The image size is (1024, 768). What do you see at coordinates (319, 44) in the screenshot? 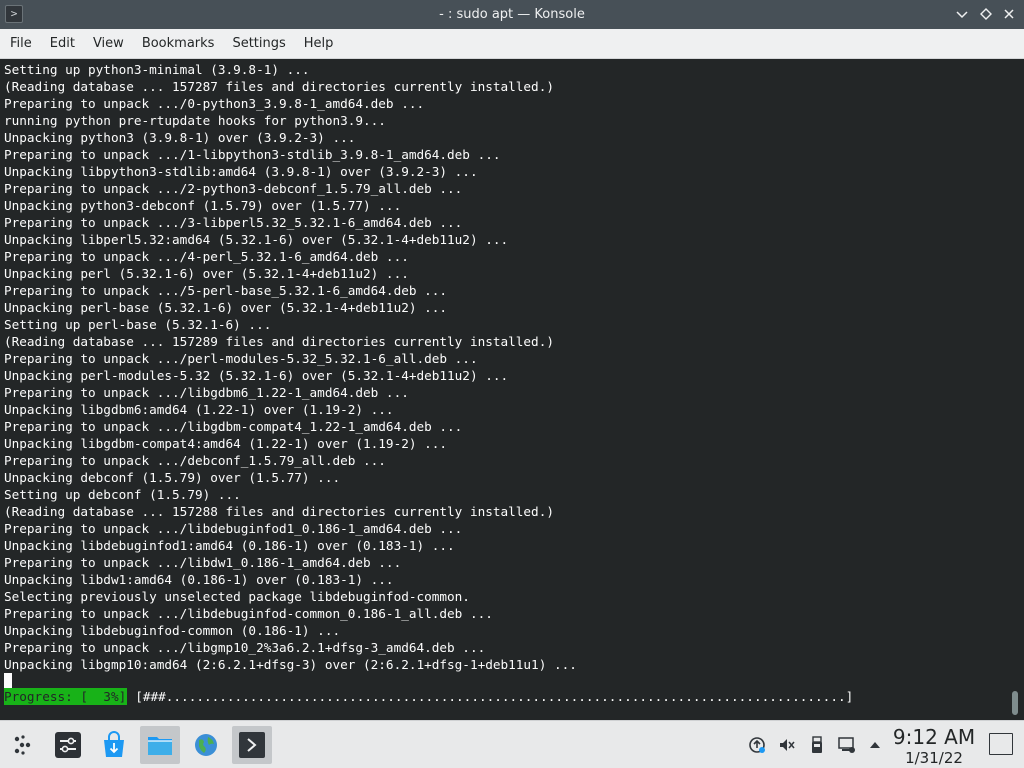
I see `menu-help: Help` at bounding box center [319, 44].